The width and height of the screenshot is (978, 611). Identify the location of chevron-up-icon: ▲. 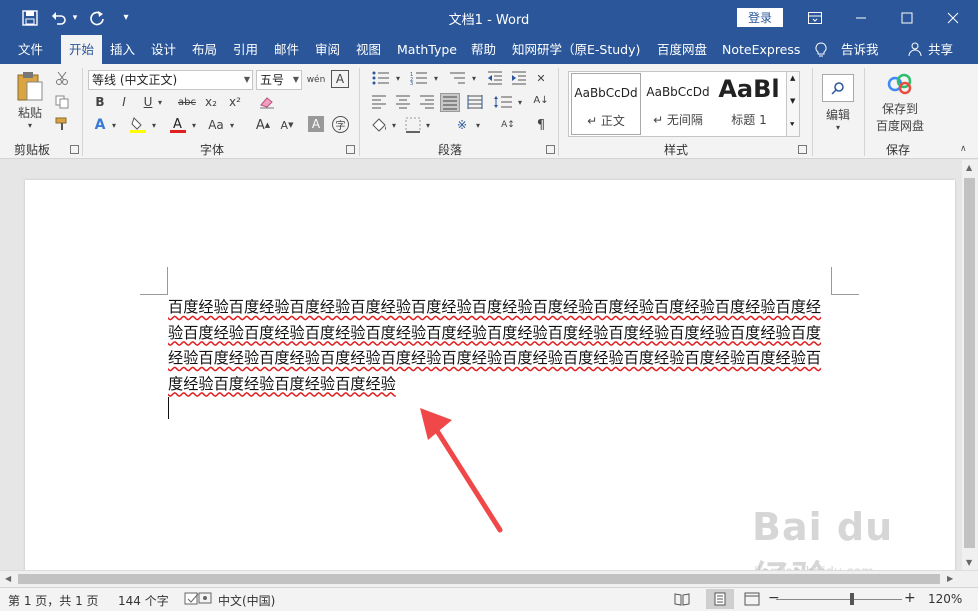
(792, 78).